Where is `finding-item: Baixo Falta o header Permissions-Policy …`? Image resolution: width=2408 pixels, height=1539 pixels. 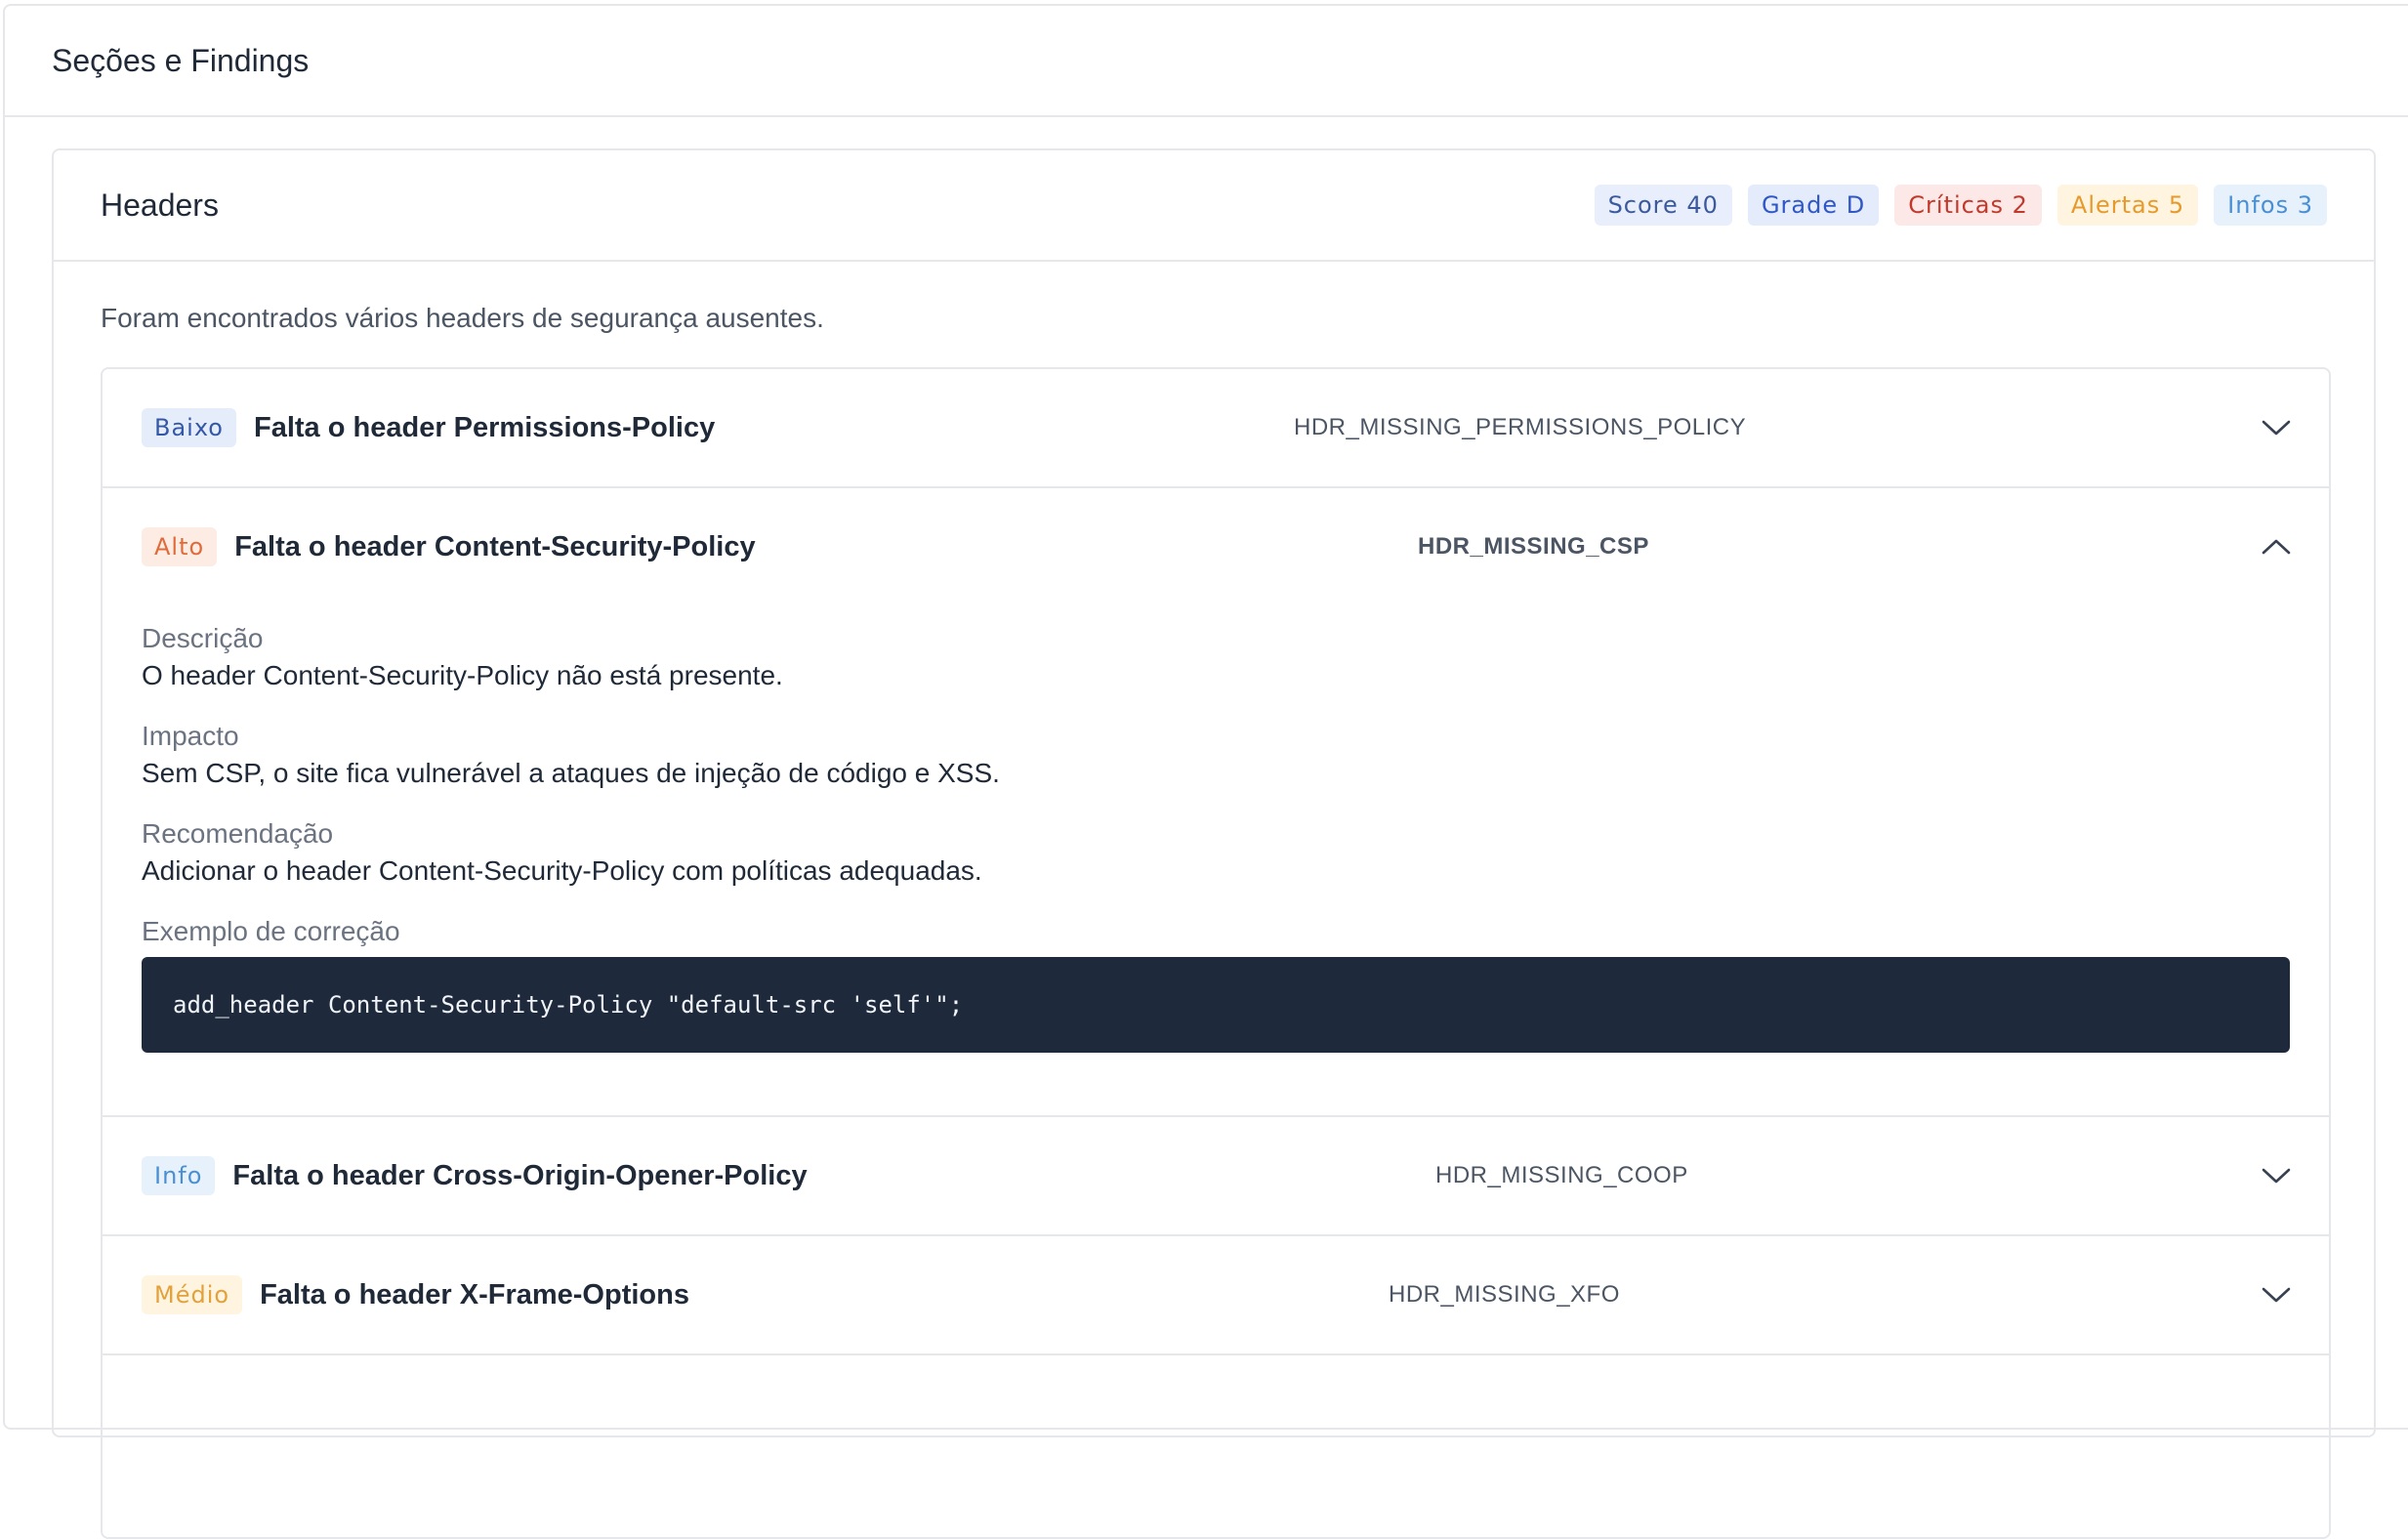 finding-item: Baixo Falta o header Permissions-Policy … is located at coordinates (1216, 428).